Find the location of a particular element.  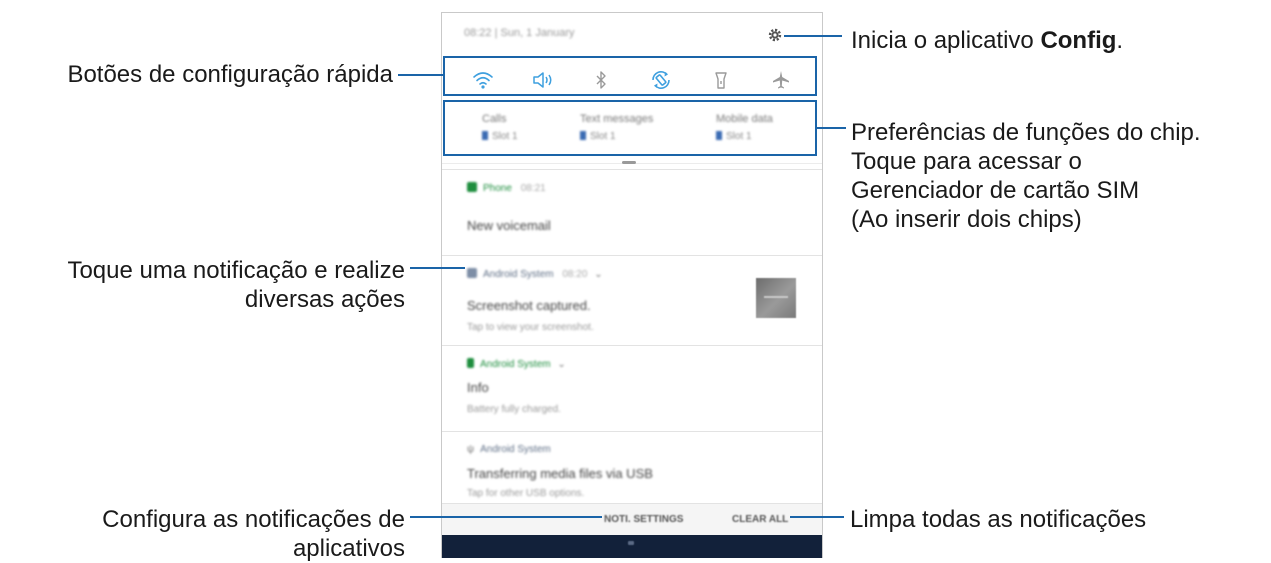

bluetooth-icon is located at coordinates (601, 80).